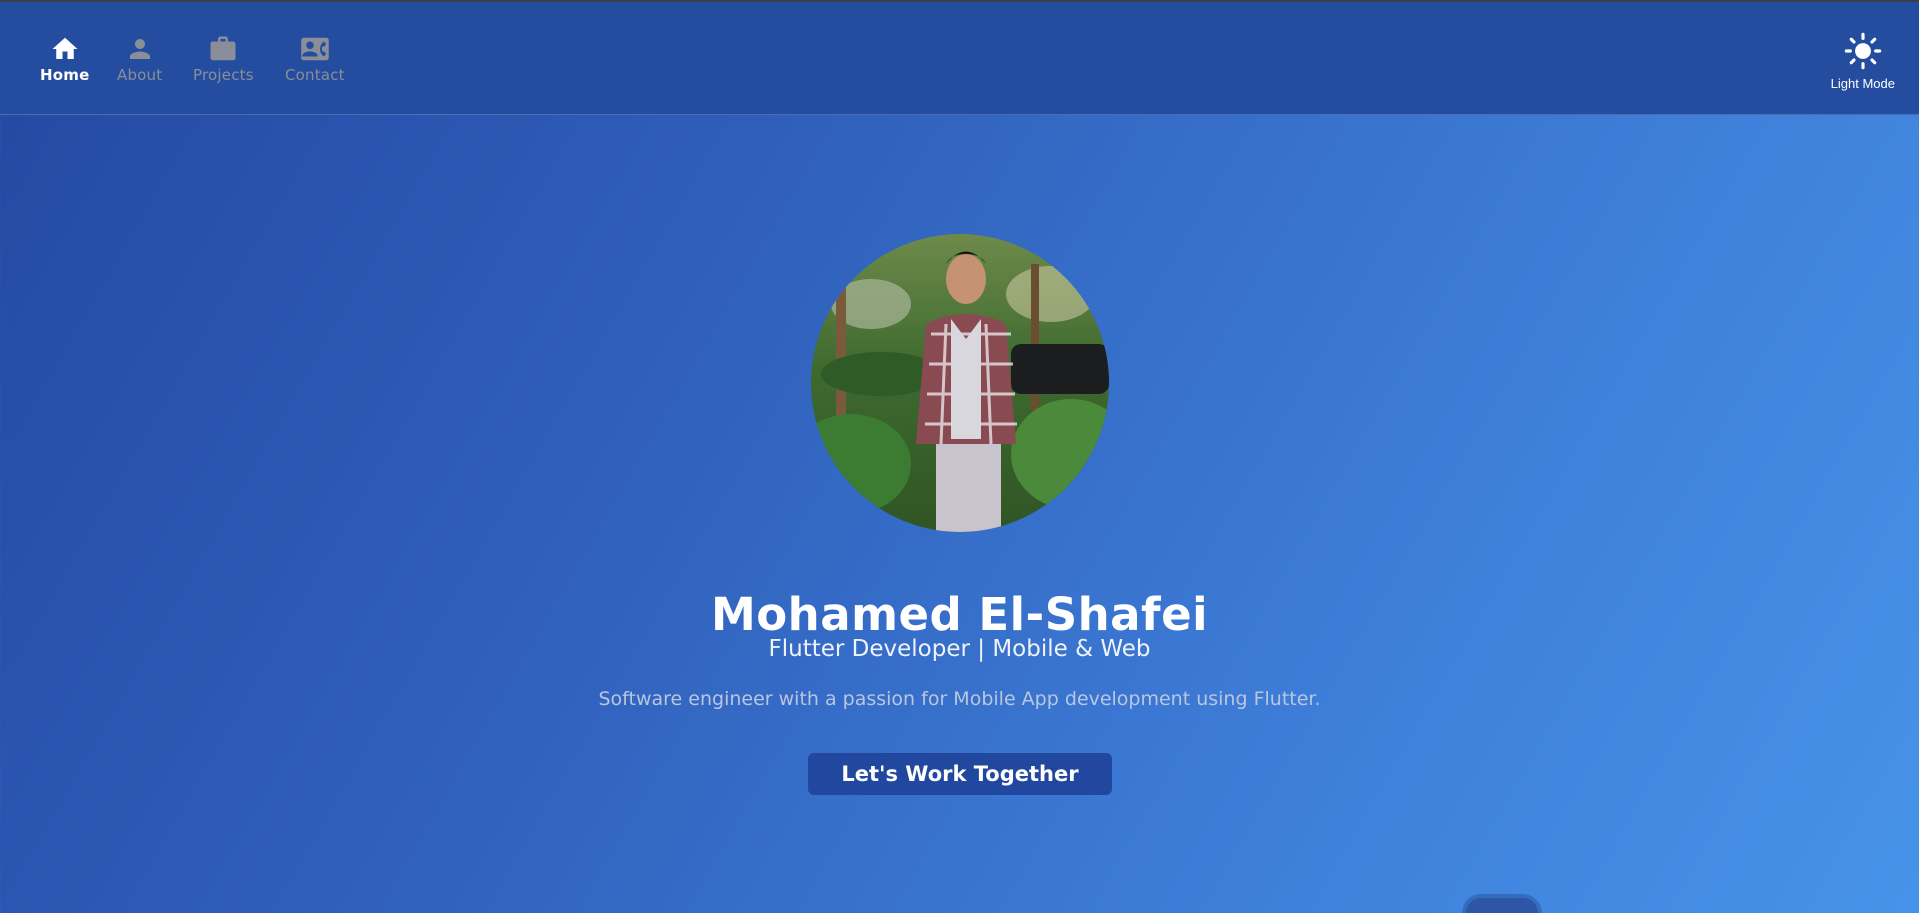 Image resolution: width=1919 pixels, height=913 pixels. I want to click on hero-name: Mohamed El-Shafei, so click(959, 615).